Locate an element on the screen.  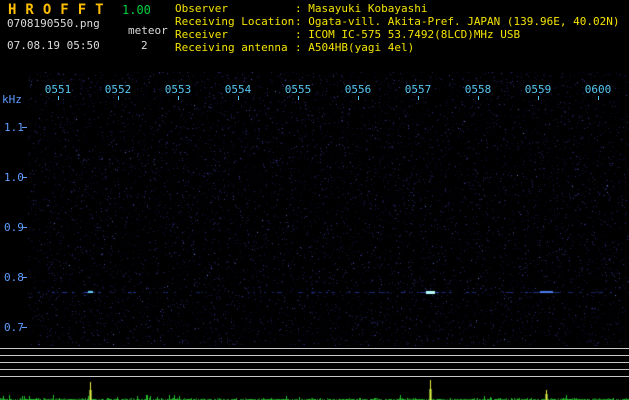
long-echo-grid is located at coordinates (314, 362).